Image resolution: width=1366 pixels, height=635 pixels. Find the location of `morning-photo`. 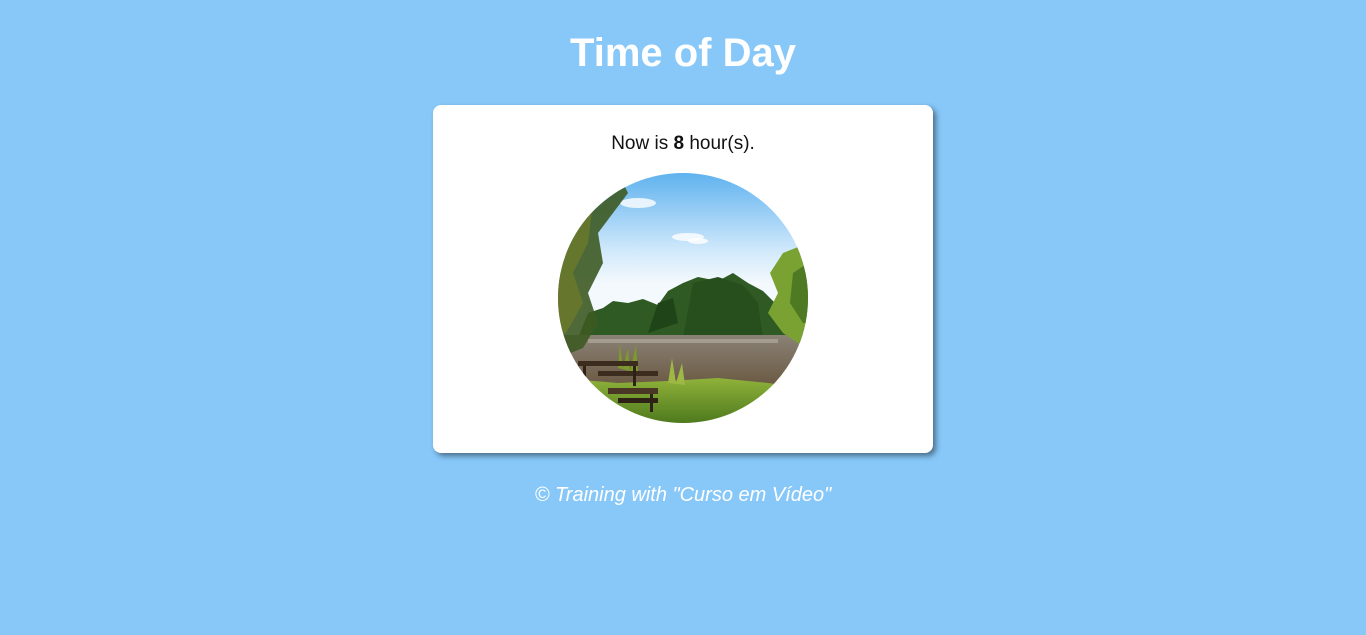

morning-photo is located at coordinates (683, 298).